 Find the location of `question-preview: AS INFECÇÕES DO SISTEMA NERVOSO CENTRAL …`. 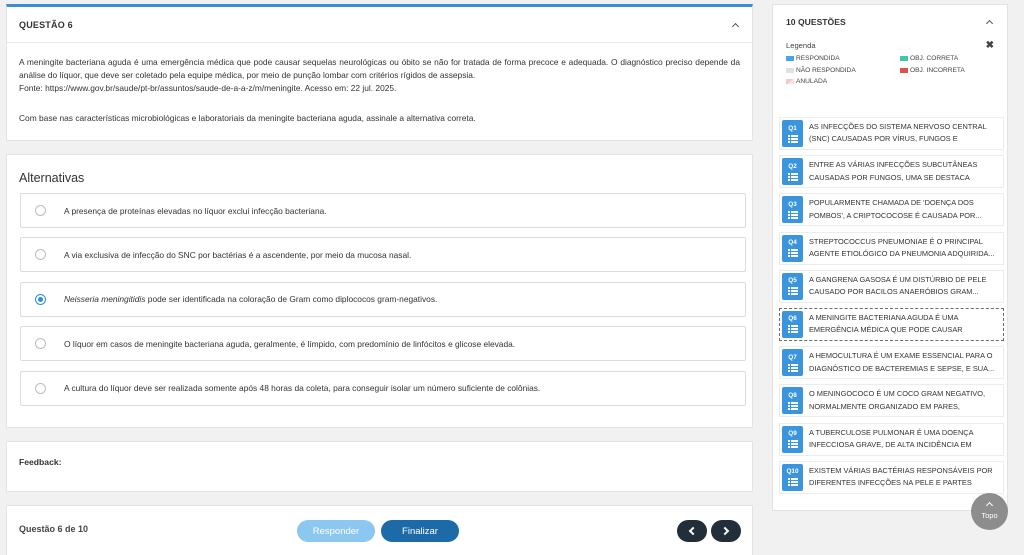

question-preview: AS INFECÇÕES DO SISTEMA NERVOSO CENTRAL … is located at coordinates (898, 133).